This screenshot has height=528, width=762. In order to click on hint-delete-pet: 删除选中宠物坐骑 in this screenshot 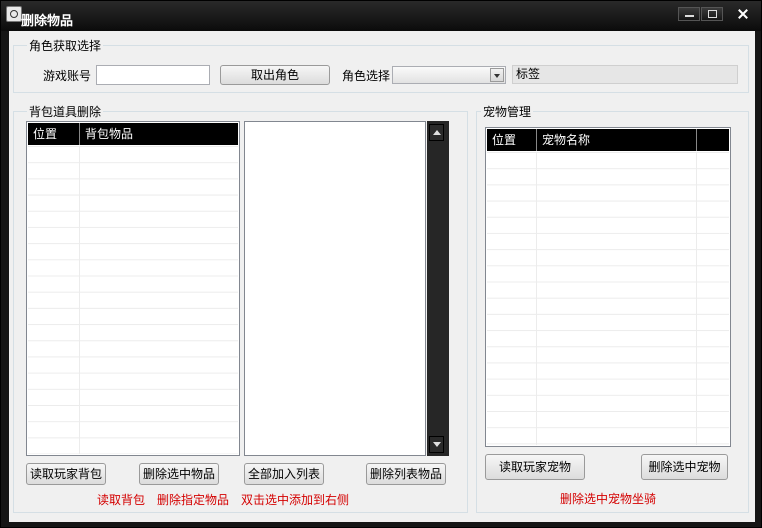, I will do `click(608, 499)`.